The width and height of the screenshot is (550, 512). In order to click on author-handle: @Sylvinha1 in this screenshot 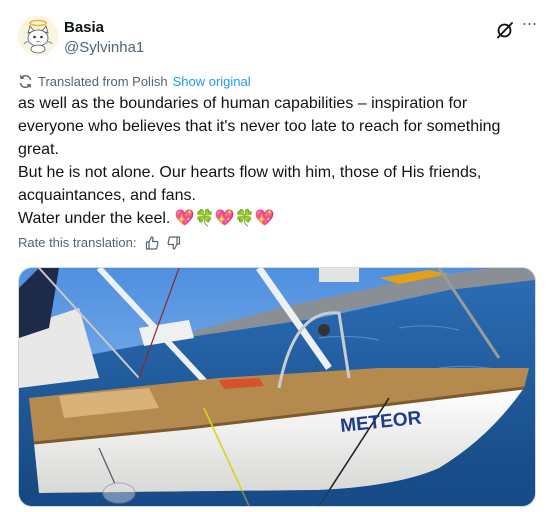, I will do `click(104, 47)`.